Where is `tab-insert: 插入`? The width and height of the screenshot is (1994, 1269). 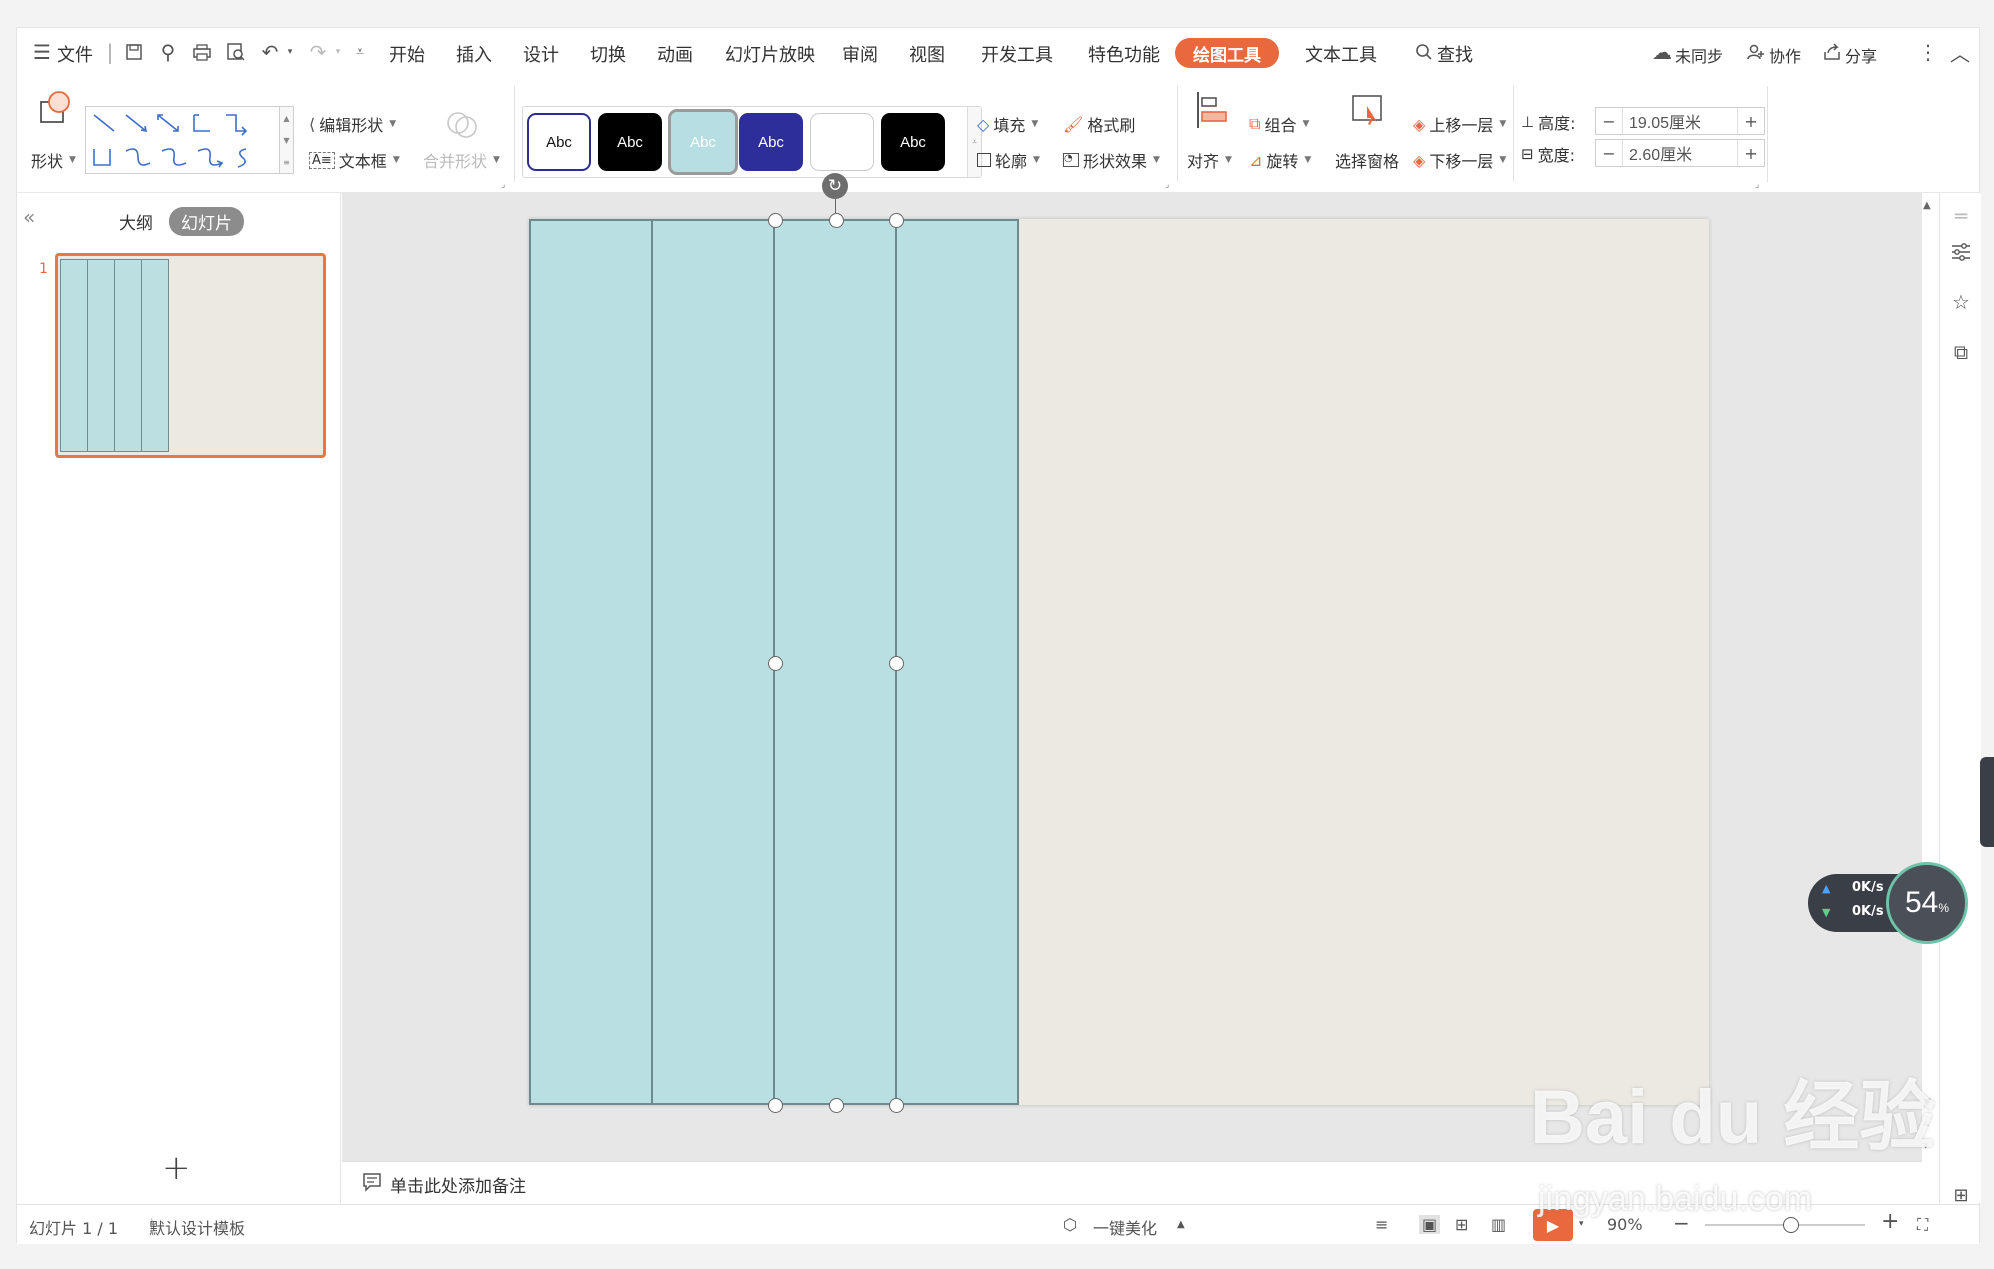
tab-insert: 插入 is located at coordinates (474, 54).